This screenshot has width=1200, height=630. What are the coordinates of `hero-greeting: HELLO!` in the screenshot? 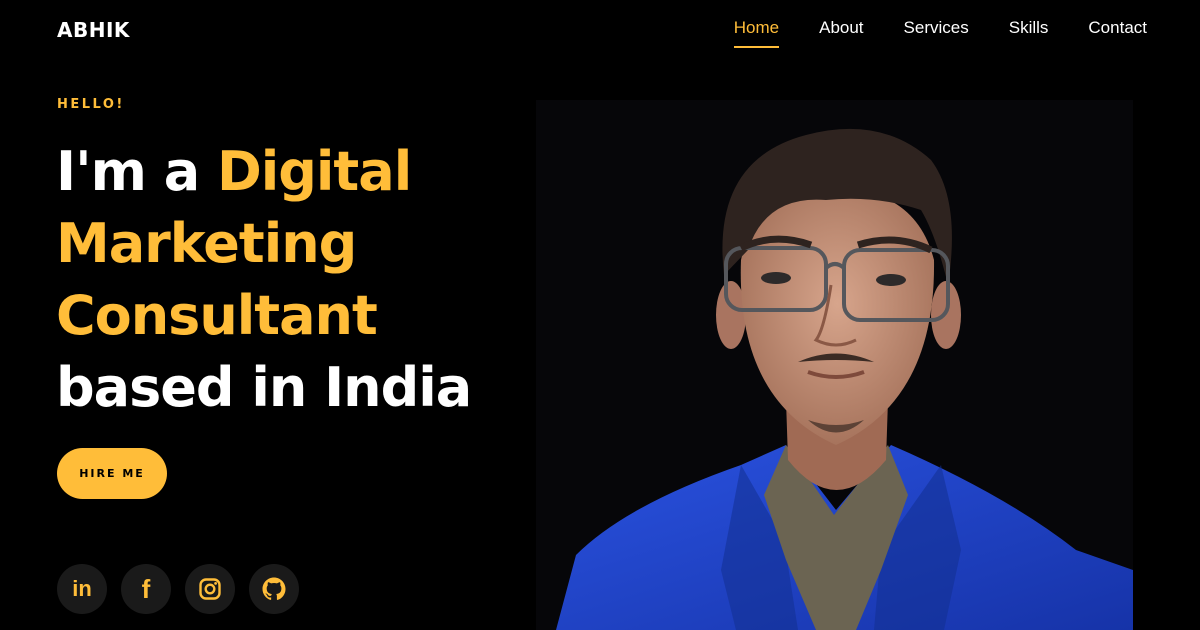 It's located at (91, 104).